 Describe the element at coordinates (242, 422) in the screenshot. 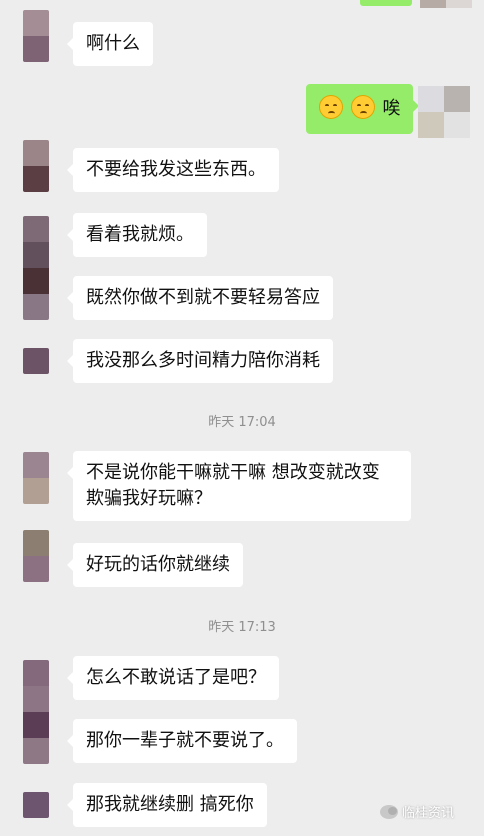

I see `timestamp: 昨天 17:04` at that location.